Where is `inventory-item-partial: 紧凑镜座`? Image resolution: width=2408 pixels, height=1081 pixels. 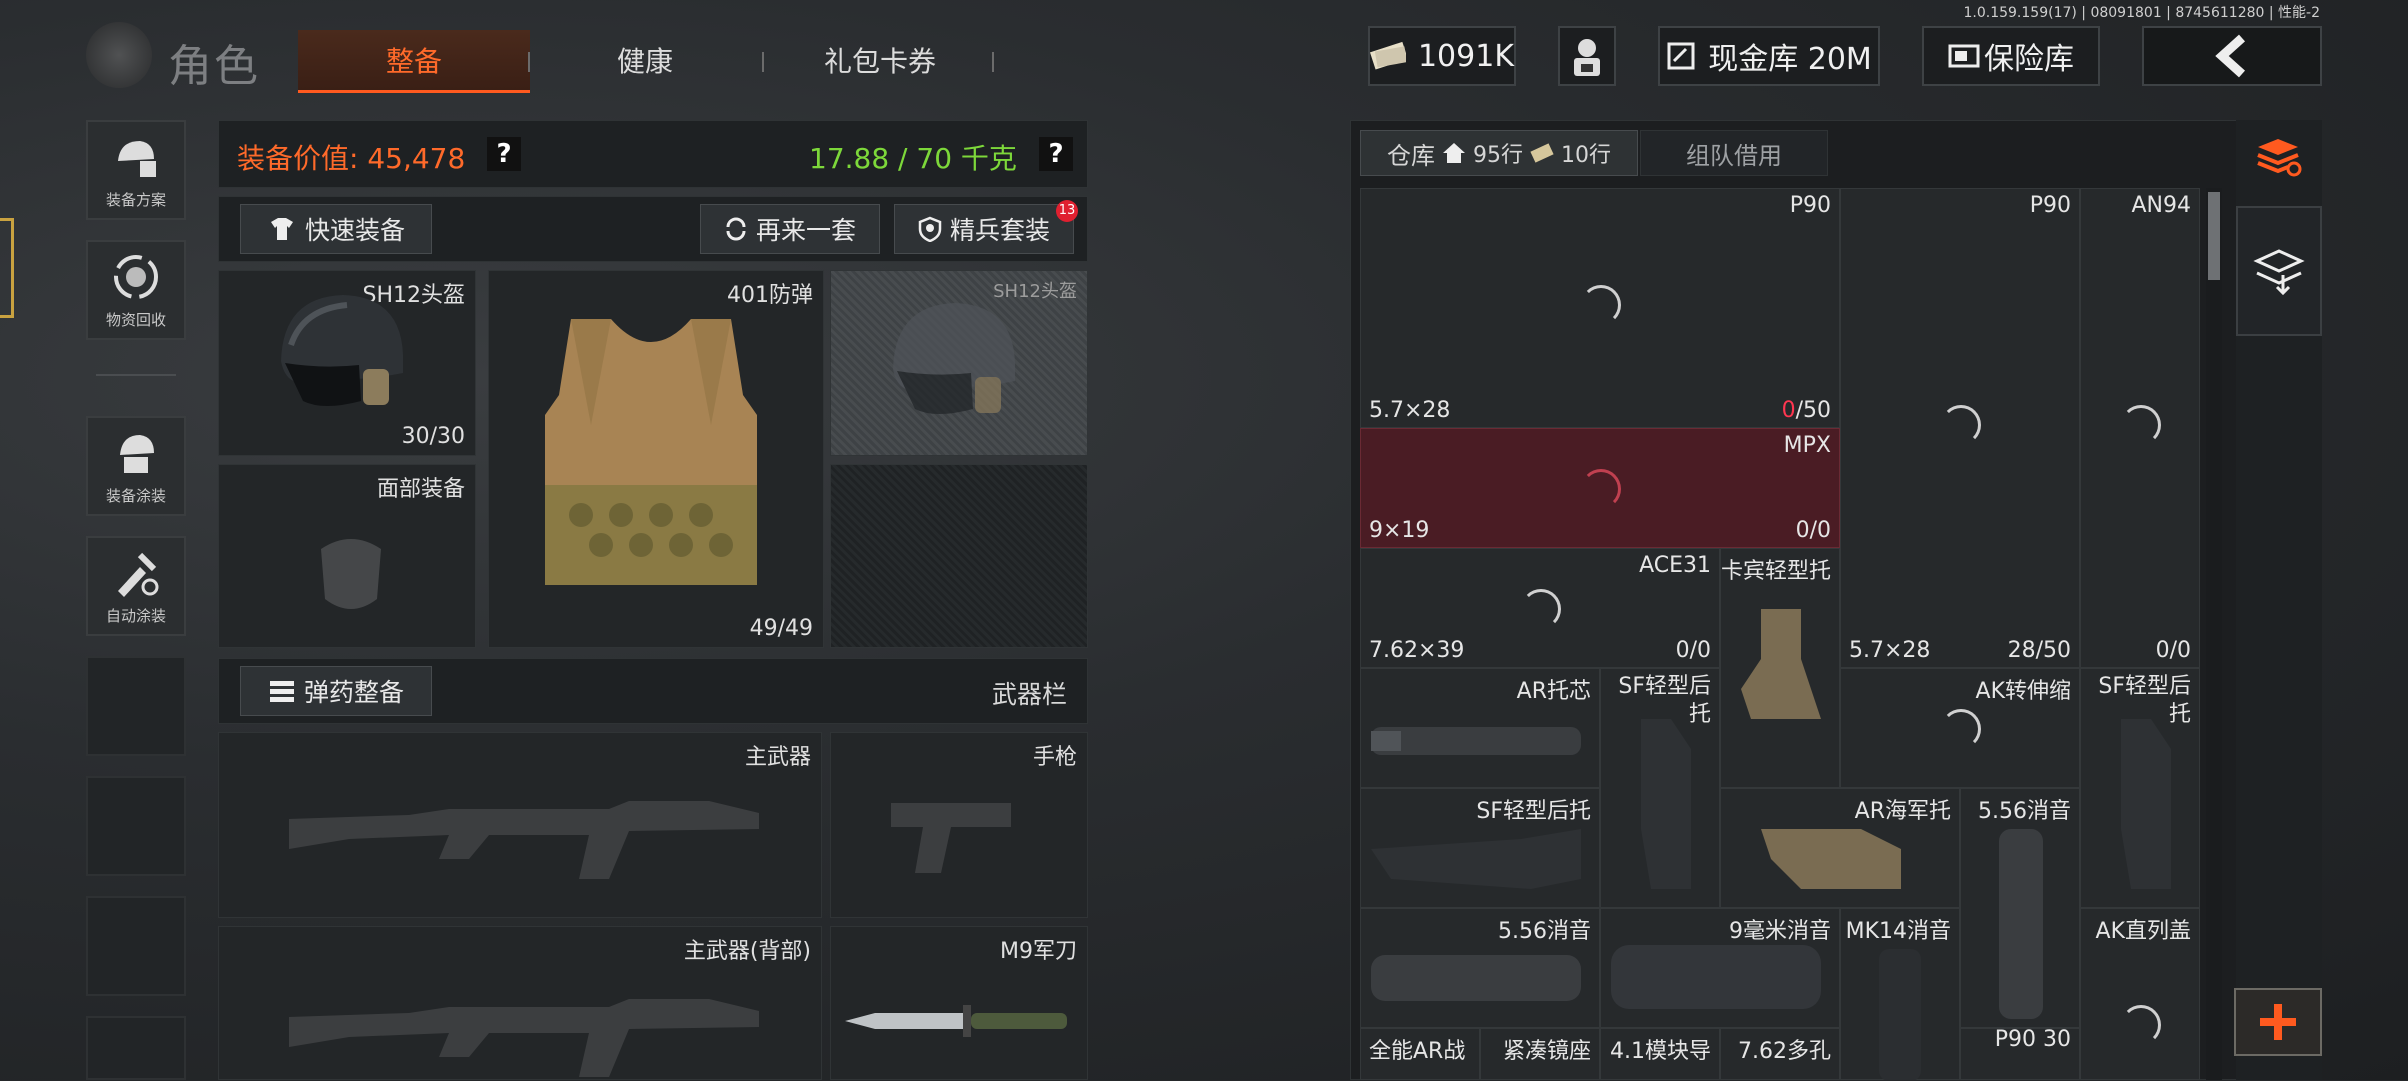
inventory-item-partial: 紧凑镜座 is located at coordinates (1540, 1054).